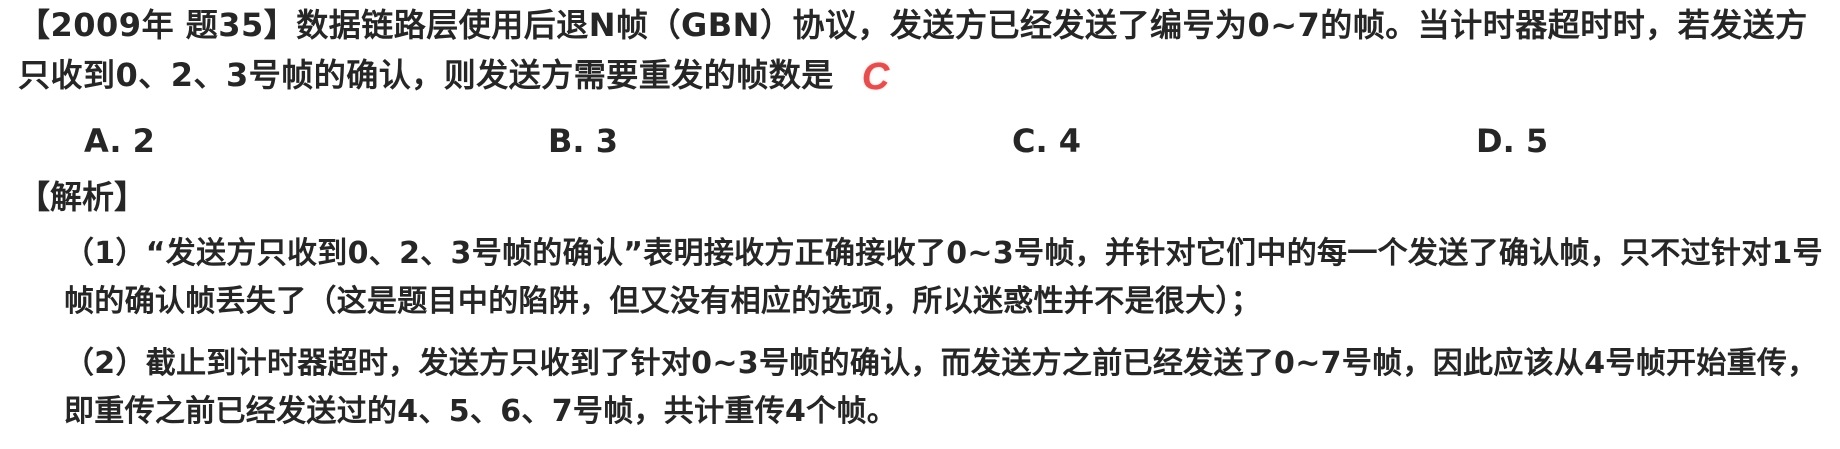  What do you see at coordinates (119, 141) in the screenshot?
I see `option-a: A. 2` at bounding box center [119, 141].